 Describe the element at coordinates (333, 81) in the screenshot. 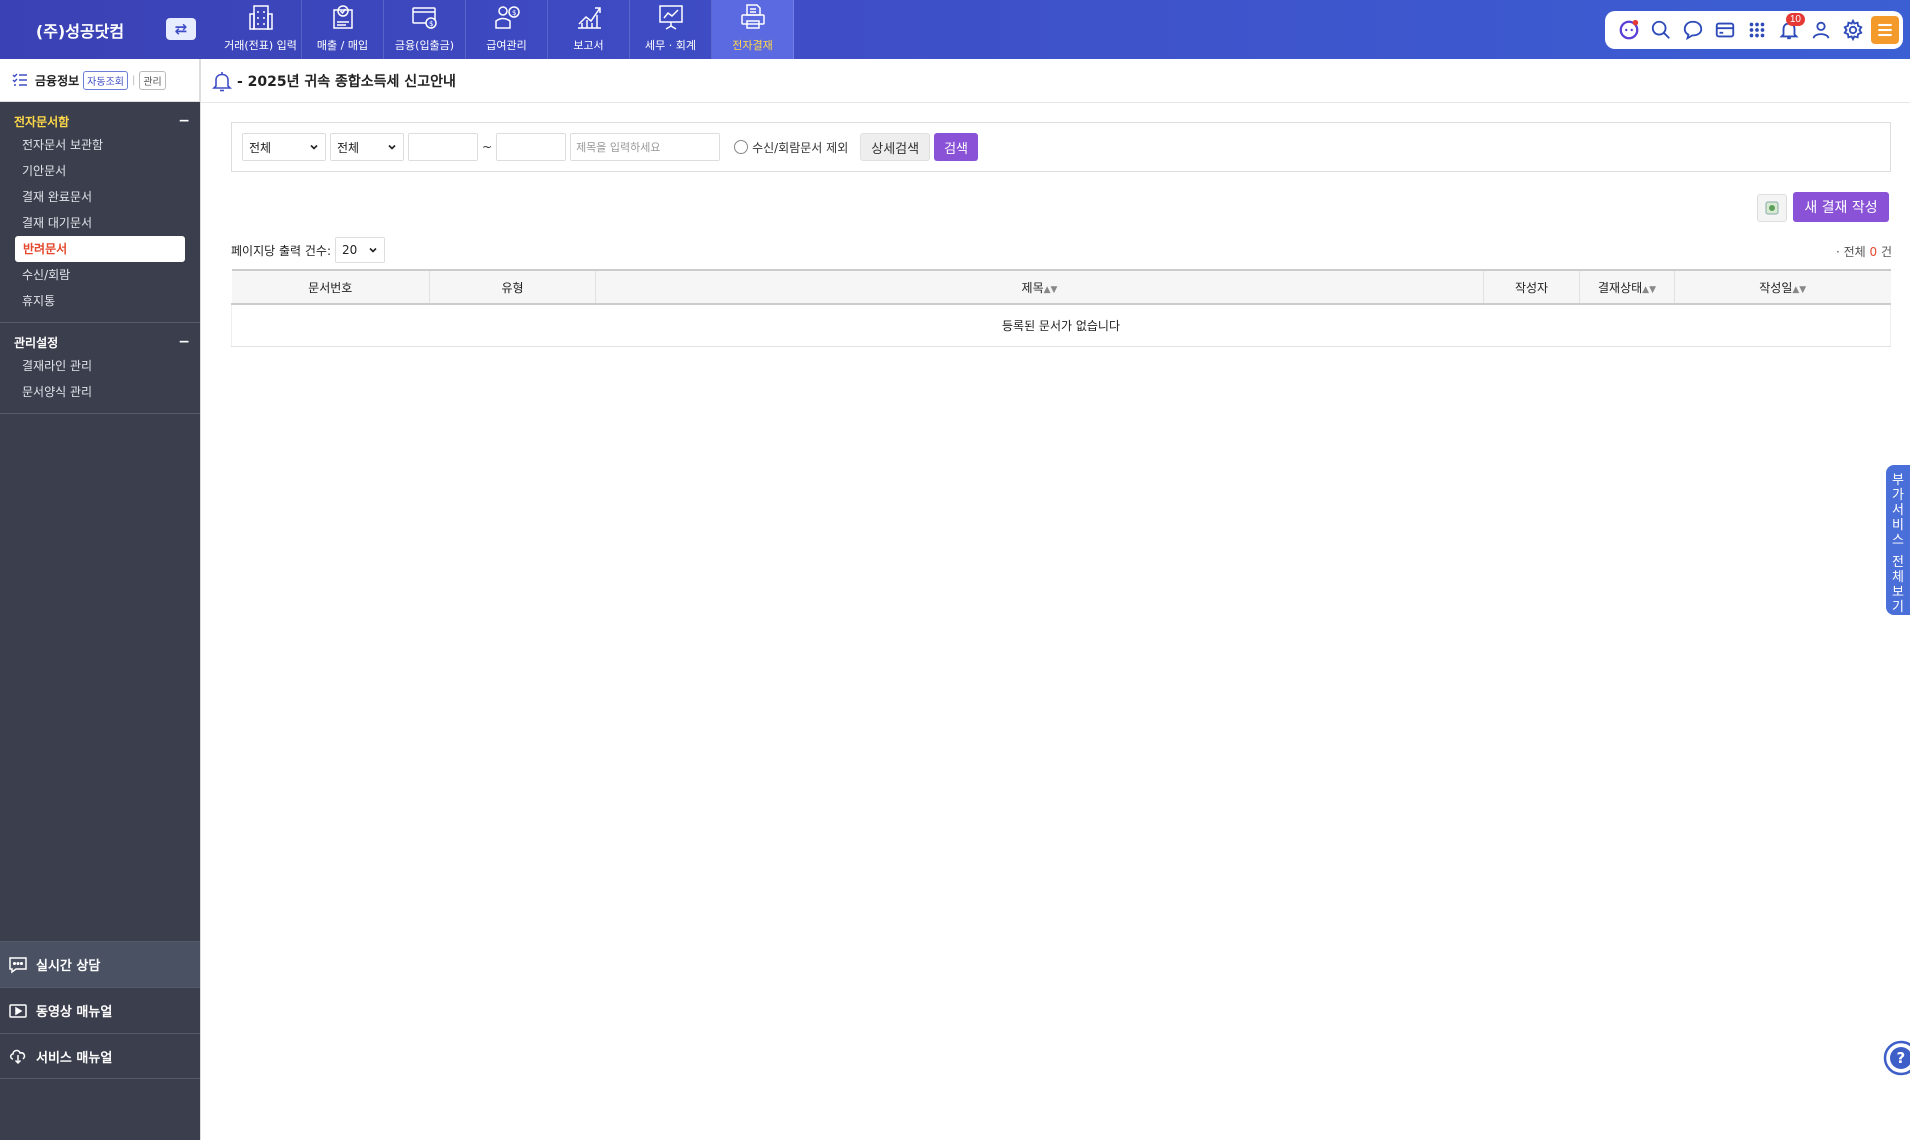

I see `notice-bar: - 2025년 귀속 종합소득세 신고안내` at that location.